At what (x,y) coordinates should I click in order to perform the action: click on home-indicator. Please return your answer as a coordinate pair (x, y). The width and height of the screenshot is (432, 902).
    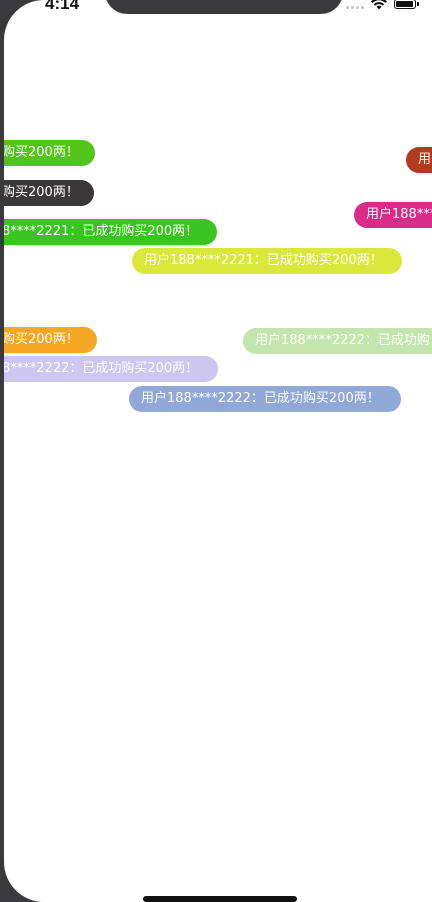
    Looking at the image, I should click on (220, 899).